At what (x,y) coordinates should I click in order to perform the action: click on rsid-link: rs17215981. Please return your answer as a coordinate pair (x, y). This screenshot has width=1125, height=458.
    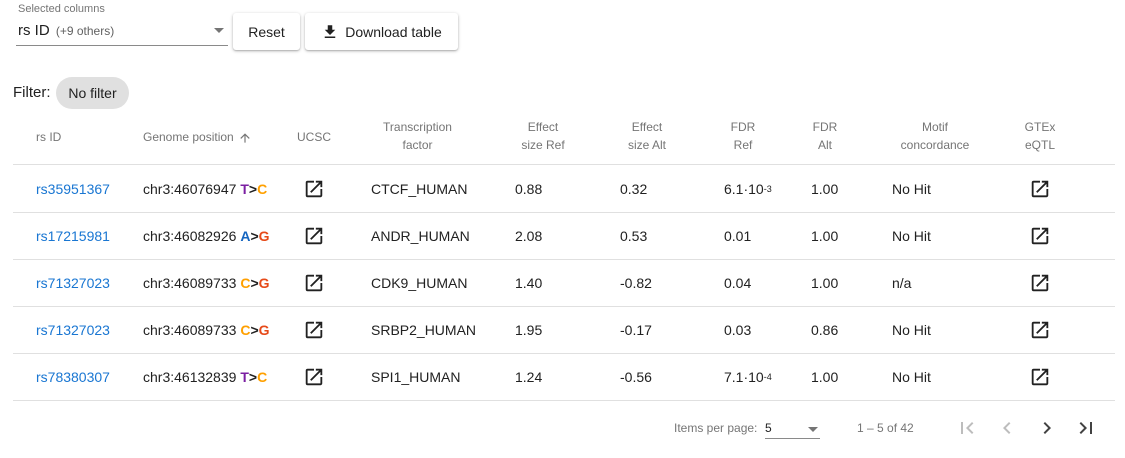
    Looking at the image, I should click on (73, 236).